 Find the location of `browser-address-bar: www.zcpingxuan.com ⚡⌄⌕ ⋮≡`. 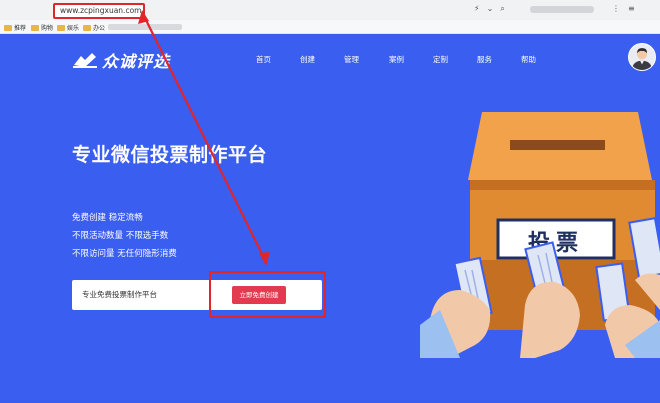

browser-address-bar: www.zcpingxuan.com ⚡⌄⌕ ⋮≡ is located at coordinates (330, 10).